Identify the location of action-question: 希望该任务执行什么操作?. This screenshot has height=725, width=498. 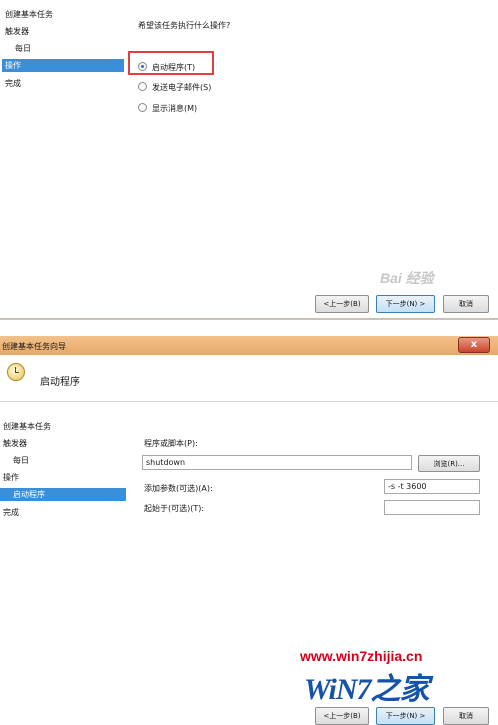
(184, 25).